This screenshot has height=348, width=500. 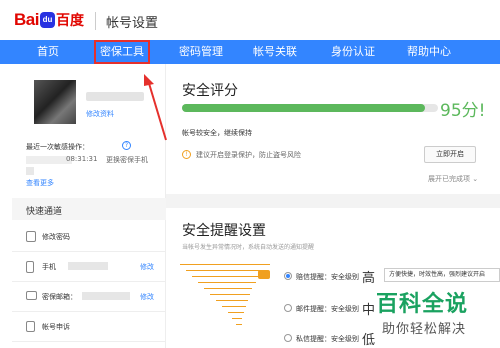 I want to click on quick-link-email: 密保邮箱： 修改, so click(x=89, y=297).